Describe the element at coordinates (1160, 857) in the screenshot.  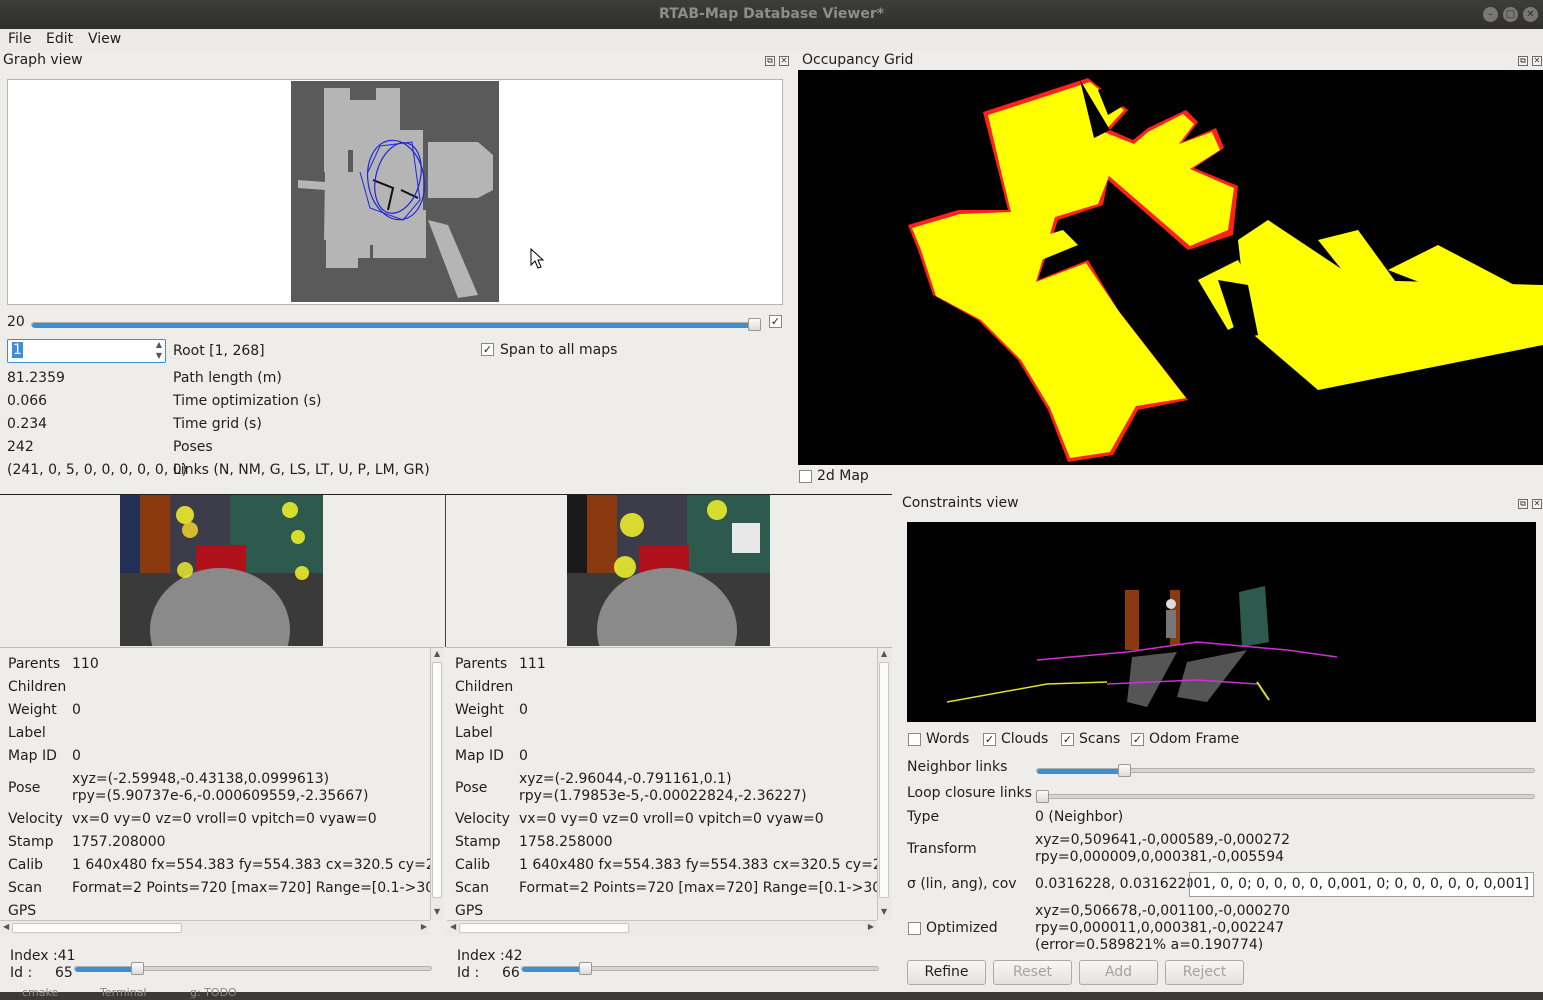
I see `transform-rpy: rpy=0,000009,0,000381,-0,005594` at that location.